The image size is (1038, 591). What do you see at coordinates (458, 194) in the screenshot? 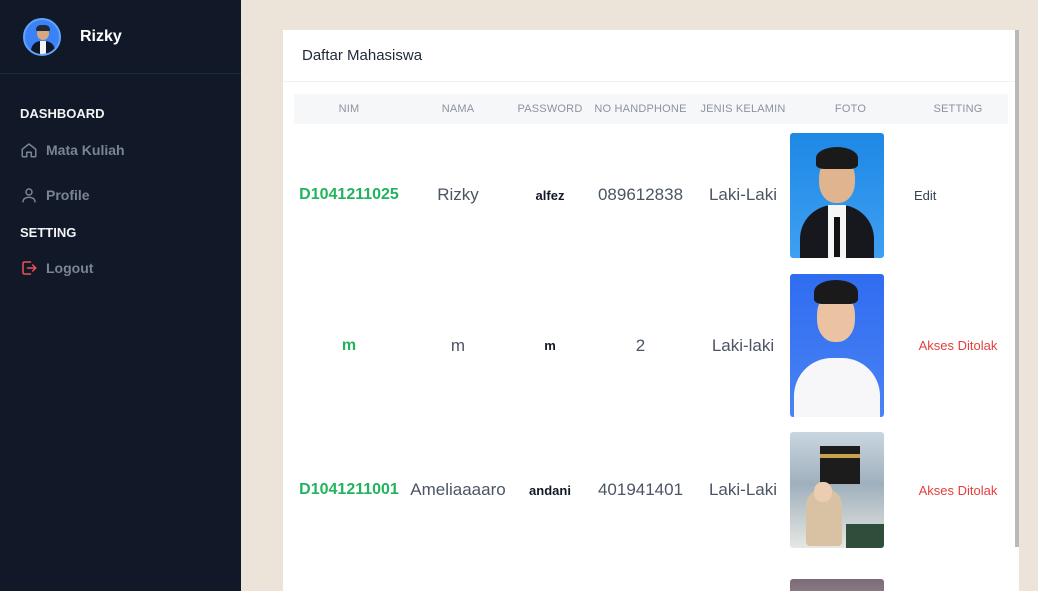
I see `cell-nama: Rizky` at bounding box center [458, 194].